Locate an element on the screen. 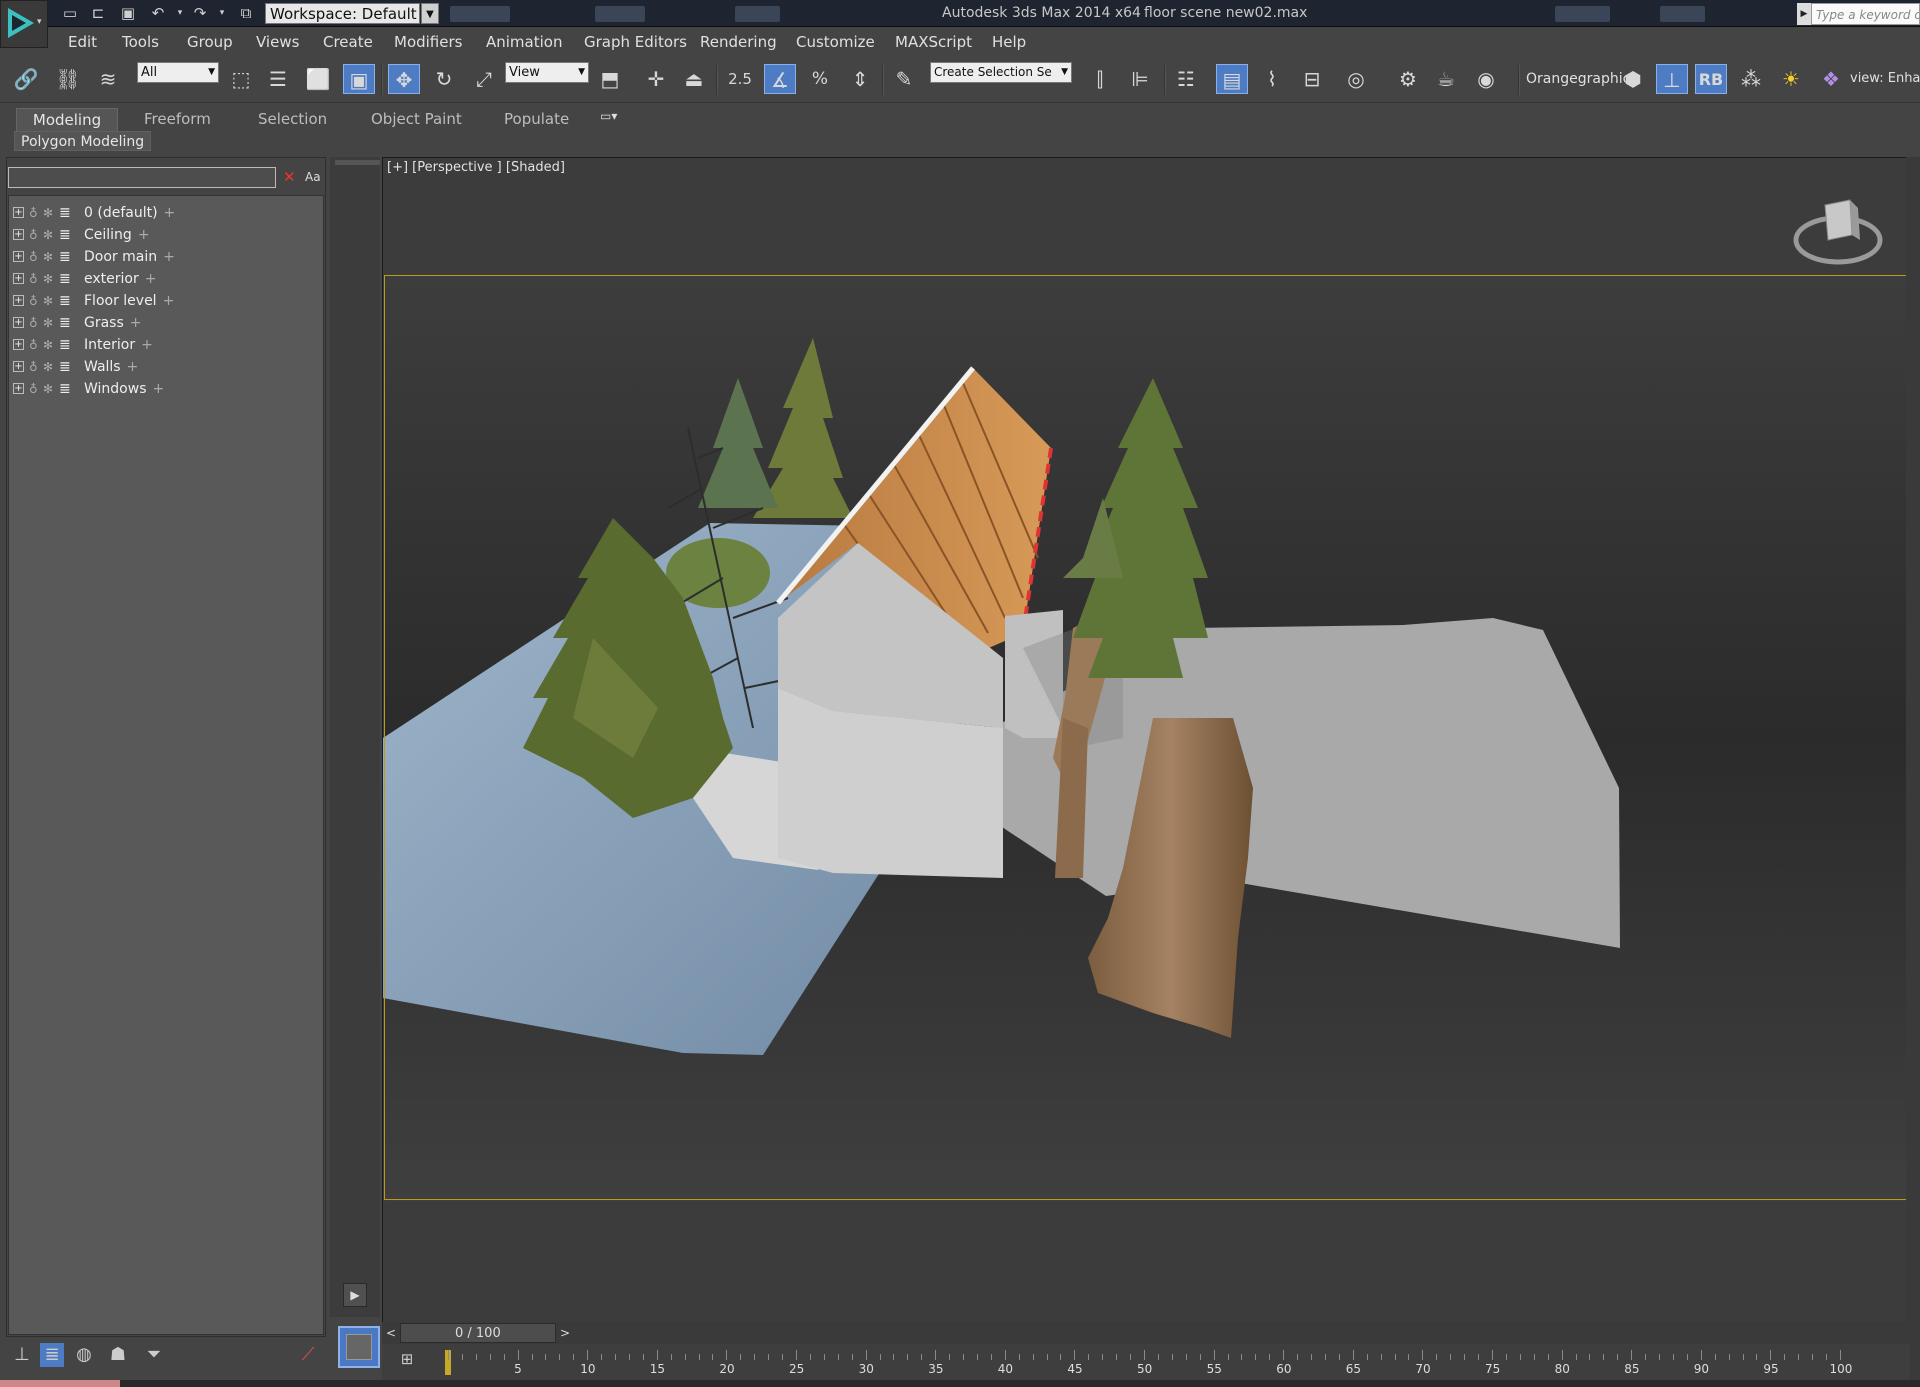 The image size is (1920, 1387). reference-coordinate-select: View ▼ is located at coordinates (547, 72).